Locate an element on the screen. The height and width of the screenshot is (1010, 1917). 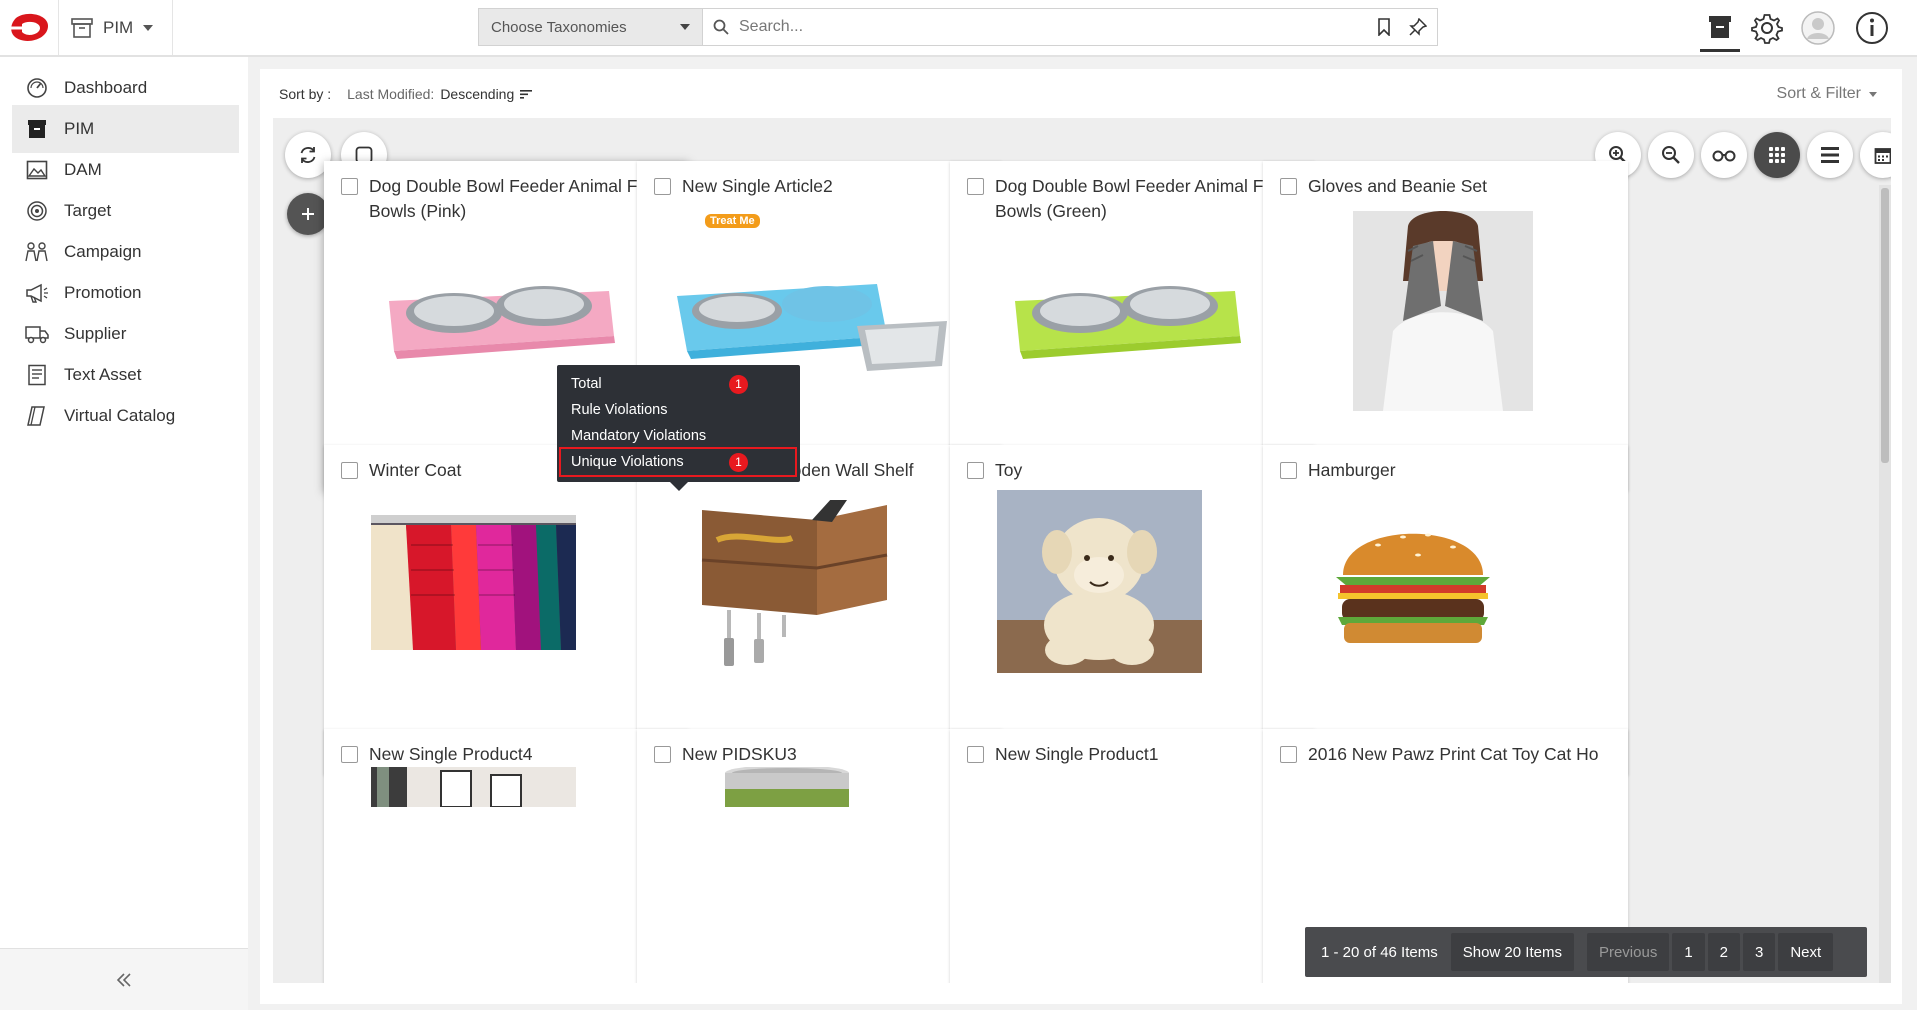
product-card: Gloves and Beanie SetPRODUCT4 is located at coordinates (1445, 326).